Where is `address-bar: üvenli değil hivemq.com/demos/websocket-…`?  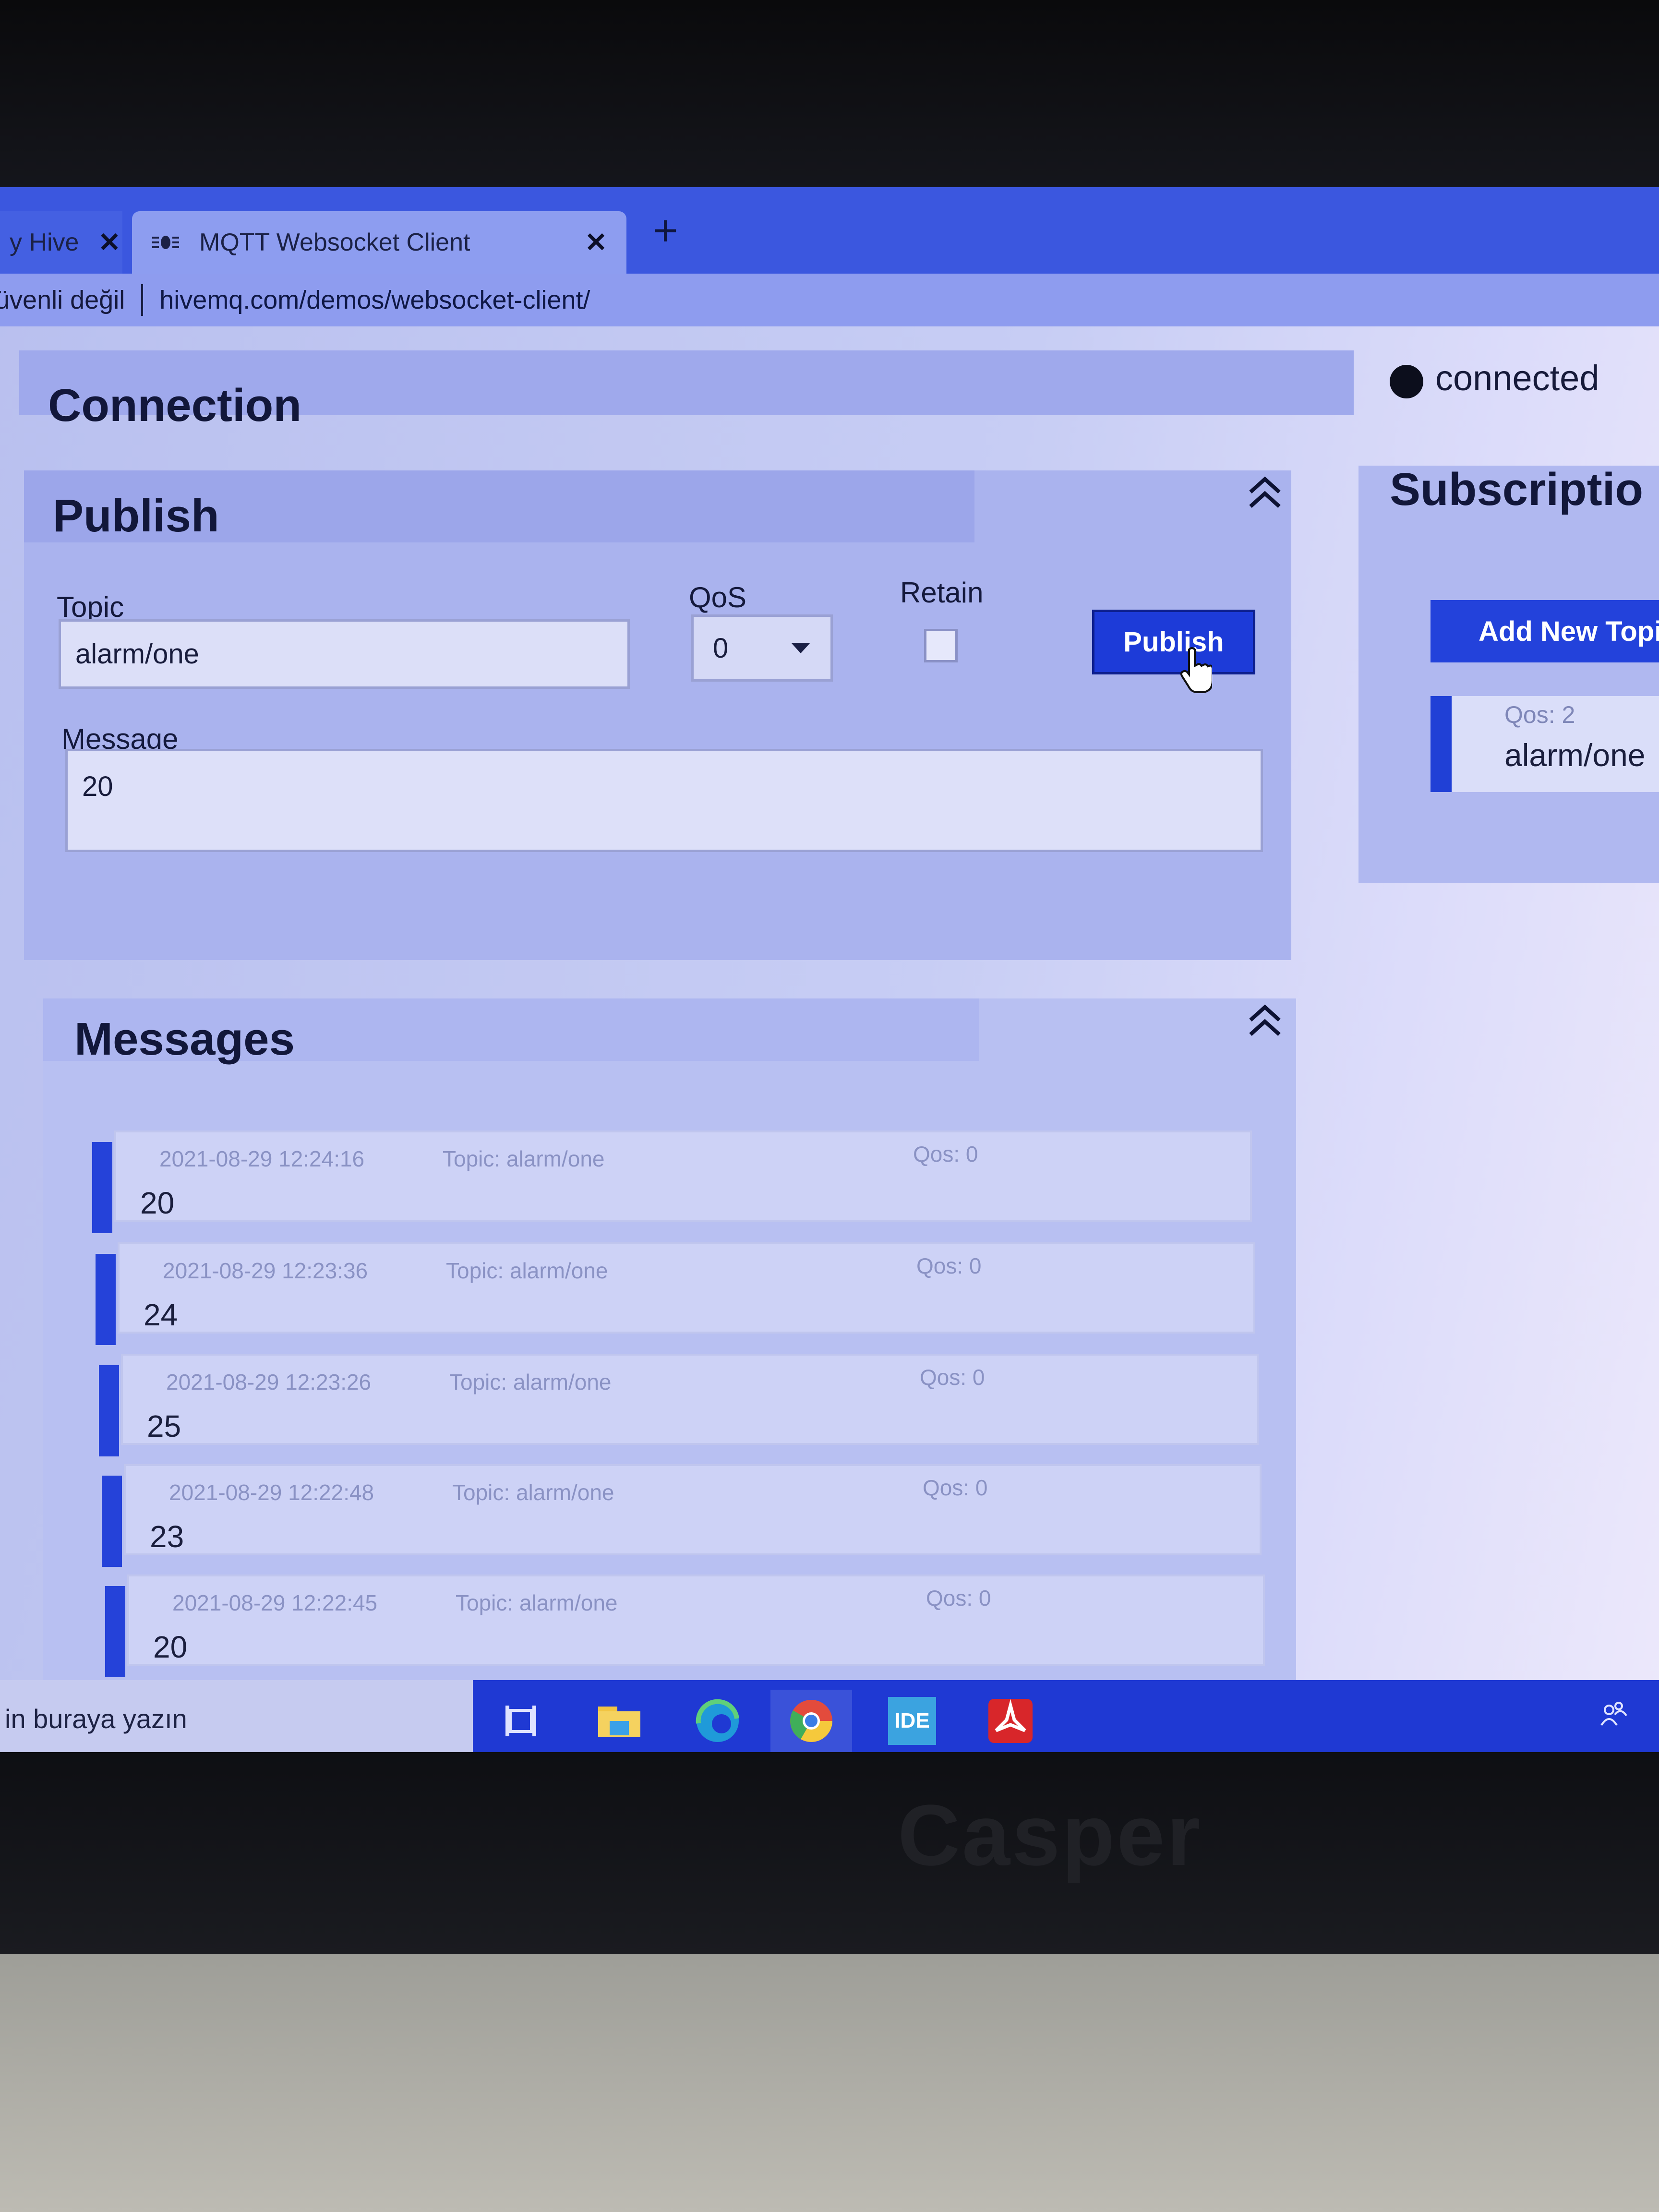
address-bar: üvenli değil hivemq.com/demos/websocket-… is located at coordinates (829, 300).